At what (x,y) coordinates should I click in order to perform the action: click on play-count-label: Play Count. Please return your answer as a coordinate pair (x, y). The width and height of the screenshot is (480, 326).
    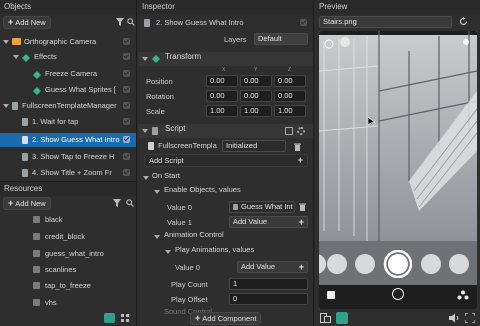
    Looking at the image, I should click on (189, 284).